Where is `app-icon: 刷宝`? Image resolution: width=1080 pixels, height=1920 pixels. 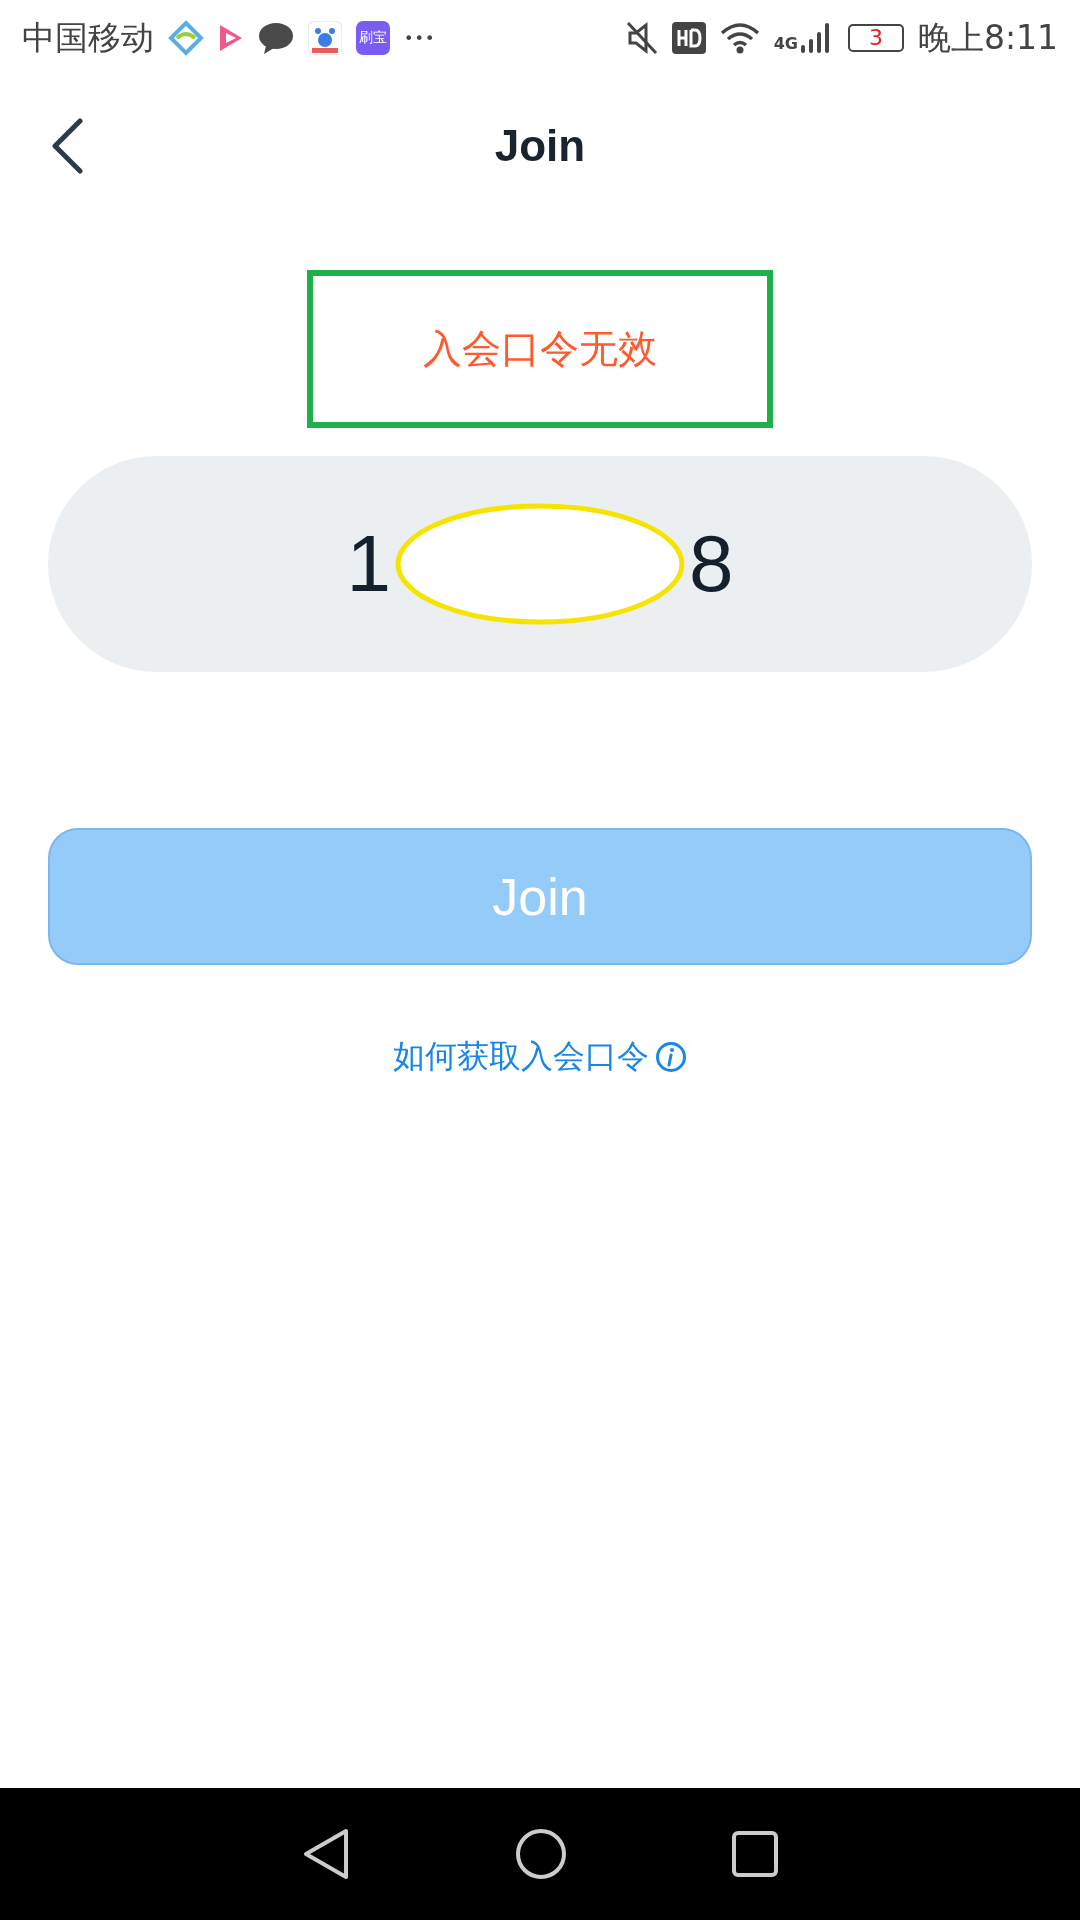 app-icon: 刷宝 is located at coordinates (373, 38).